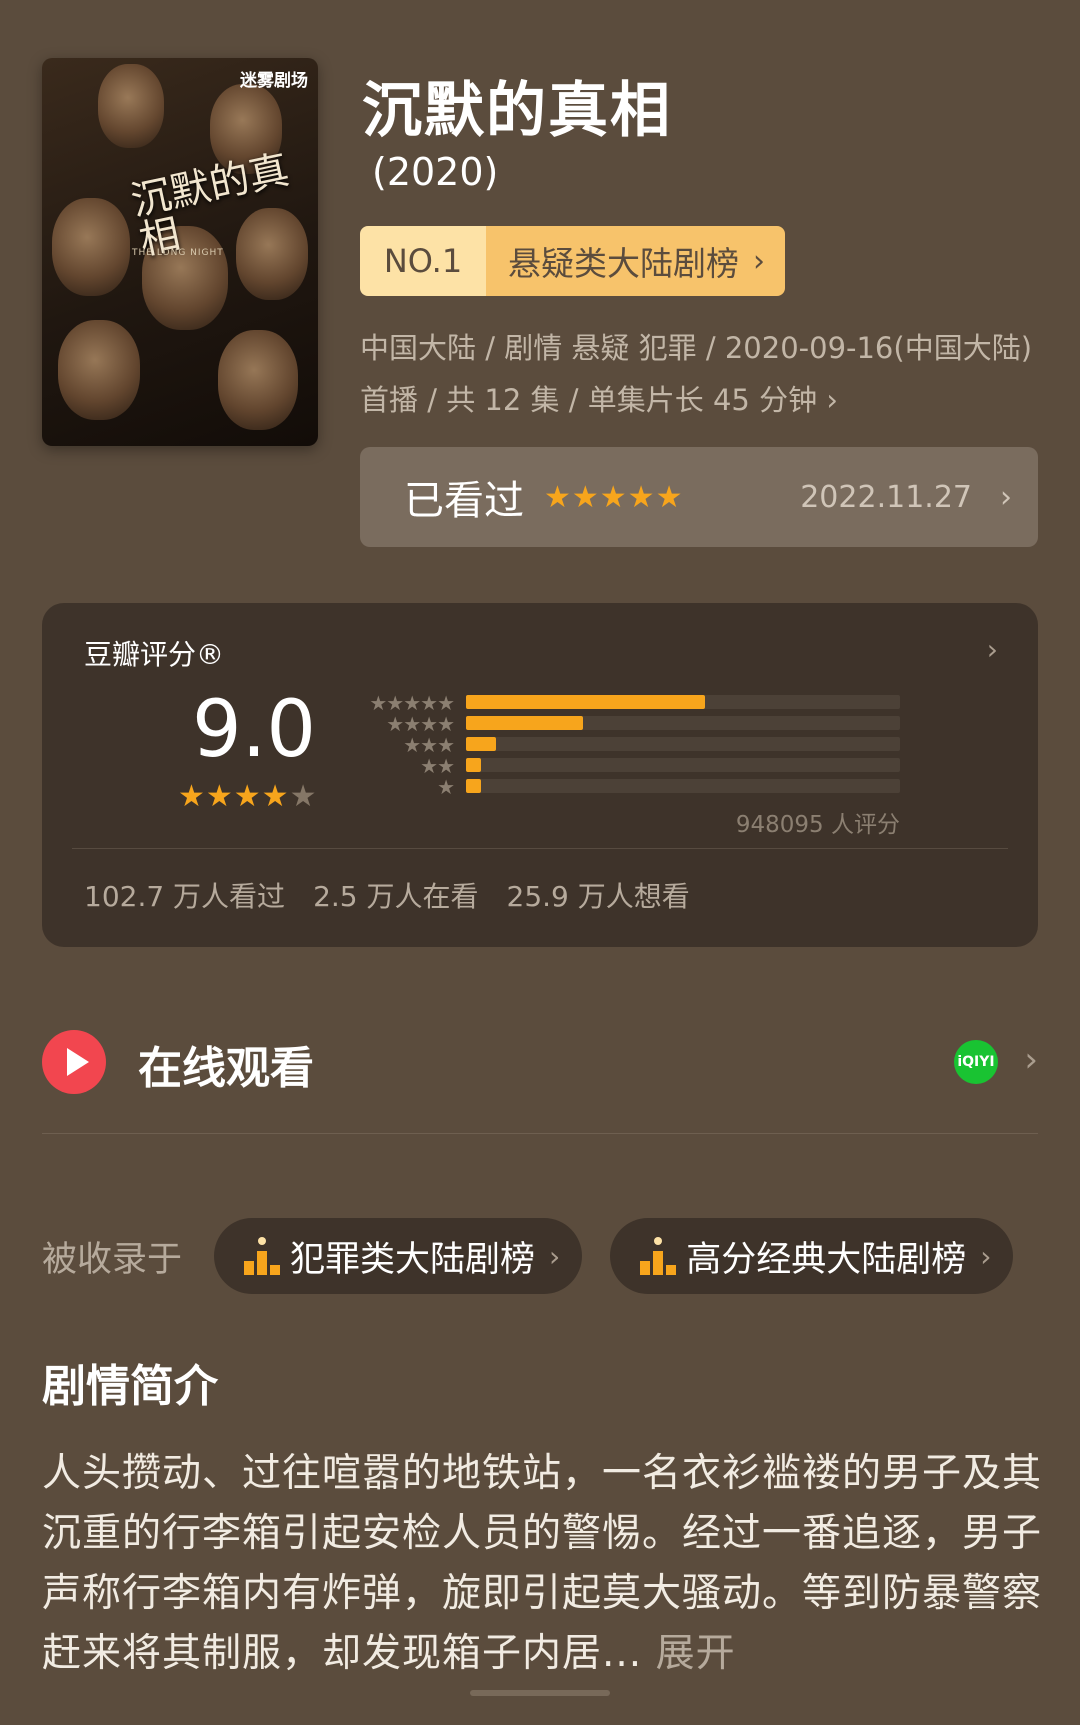  I want to click on show-year: (2020), so click(435, 172).